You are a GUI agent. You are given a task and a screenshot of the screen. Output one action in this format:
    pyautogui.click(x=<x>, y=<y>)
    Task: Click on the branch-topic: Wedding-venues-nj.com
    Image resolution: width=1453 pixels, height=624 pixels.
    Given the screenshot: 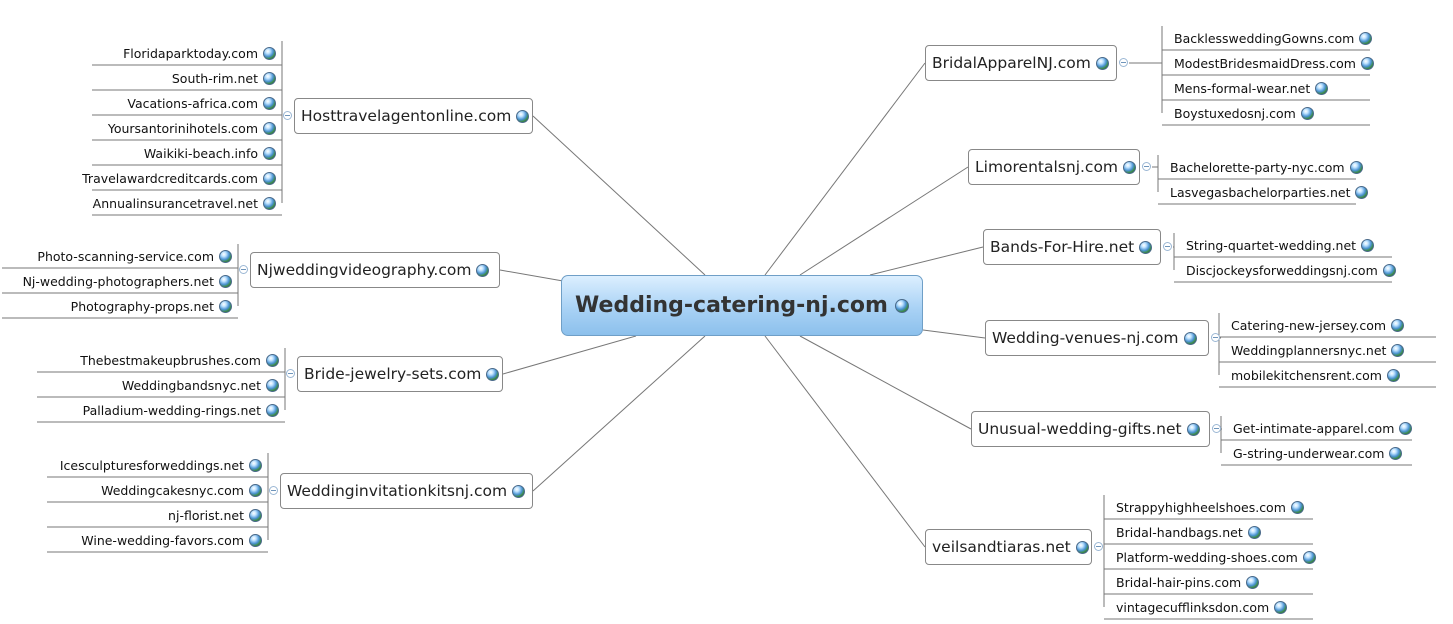 What is the action you would take?
    pyautogui.click(x=1097, y=338)
    